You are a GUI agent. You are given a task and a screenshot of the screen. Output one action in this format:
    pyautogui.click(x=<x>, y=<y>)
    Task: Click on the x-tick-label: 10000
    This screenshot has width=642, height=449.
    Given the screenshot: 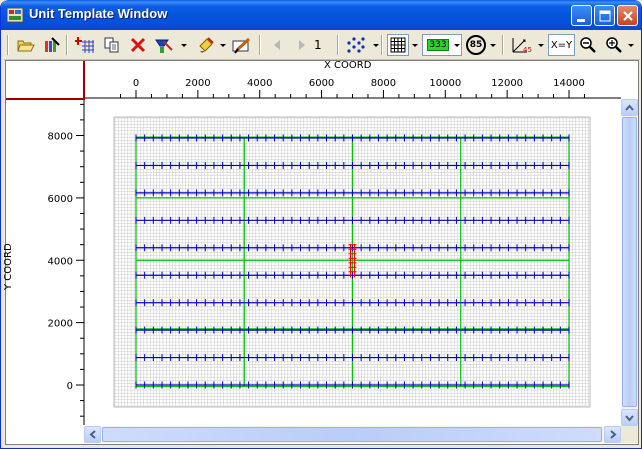 What is the action you would take?
    pyautogui.click(x=445, y=83)
    